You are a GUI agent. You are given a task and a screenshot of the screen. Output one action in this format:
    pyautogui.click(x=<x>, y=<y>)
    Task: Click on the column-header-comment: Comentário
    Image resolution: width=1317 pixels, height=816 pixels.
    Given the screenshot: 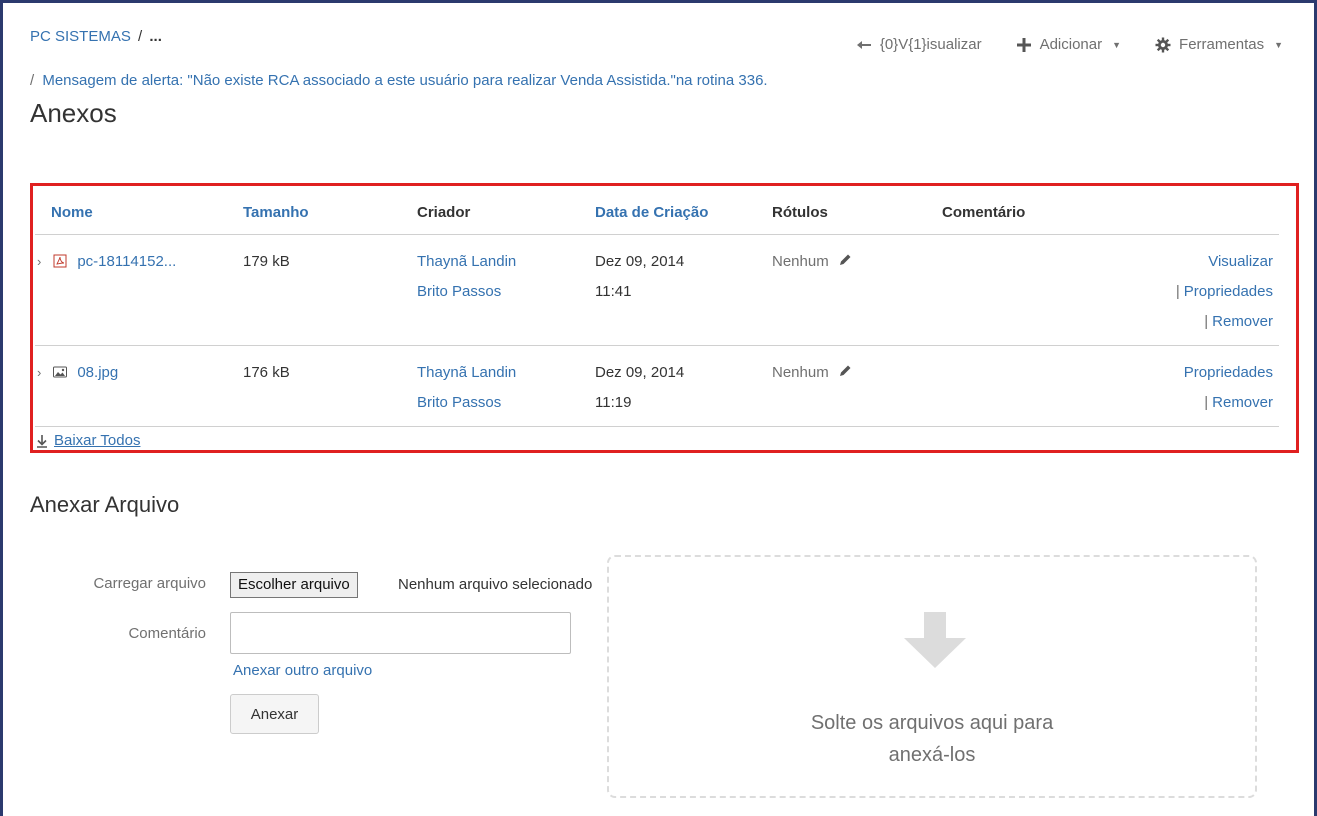 What is the action you would take?
    pyautogui.click(x=1026, y=212)
    